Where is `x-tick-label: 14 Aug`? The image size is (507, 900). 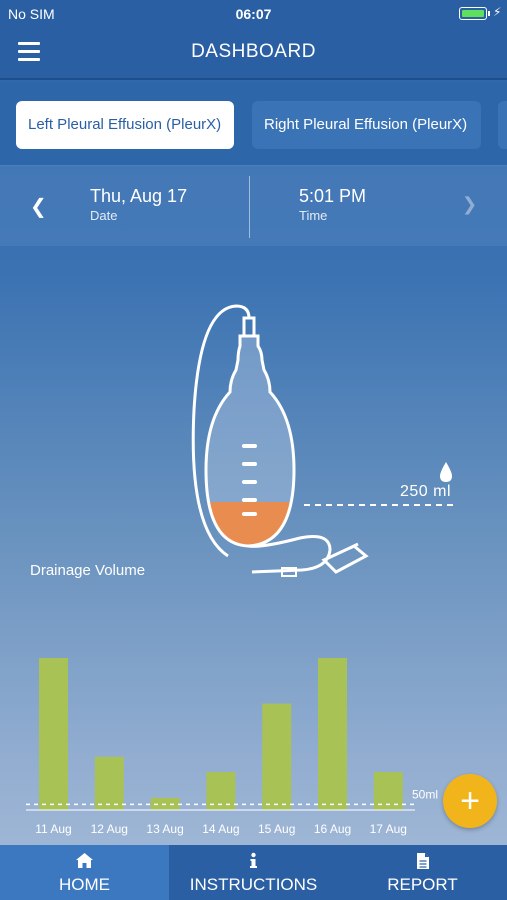 x-tick-label: 14 Aug is located at coordinates (220, 829).